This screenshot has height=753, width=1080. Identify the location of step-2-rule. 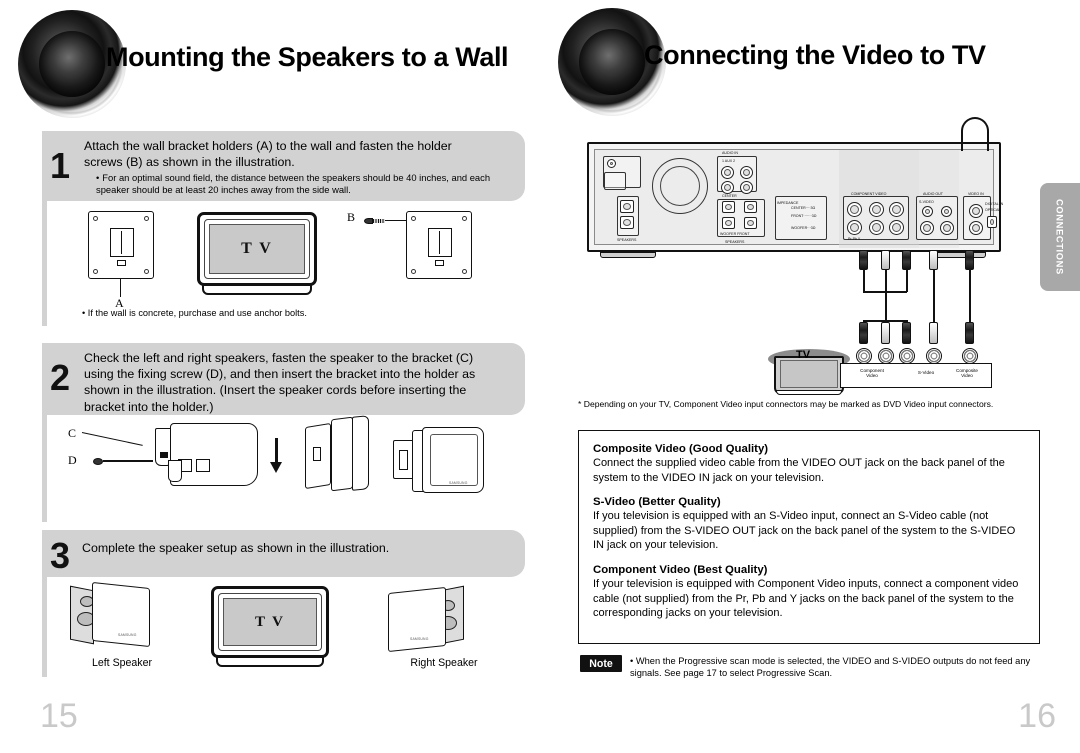
(44, 468).